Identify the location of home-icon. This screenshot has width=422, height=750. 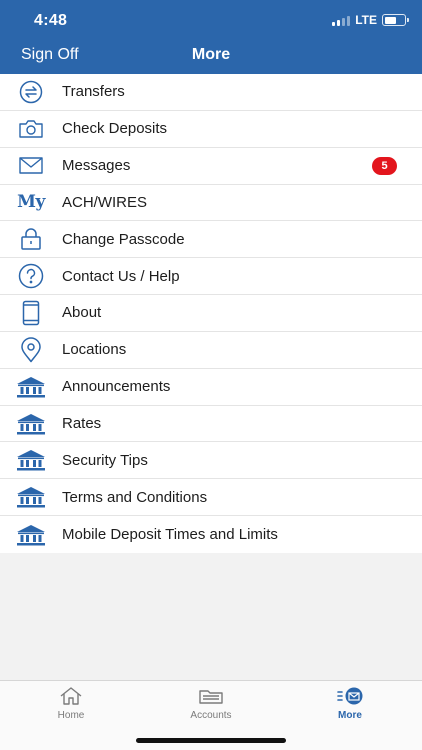
(71, 696).